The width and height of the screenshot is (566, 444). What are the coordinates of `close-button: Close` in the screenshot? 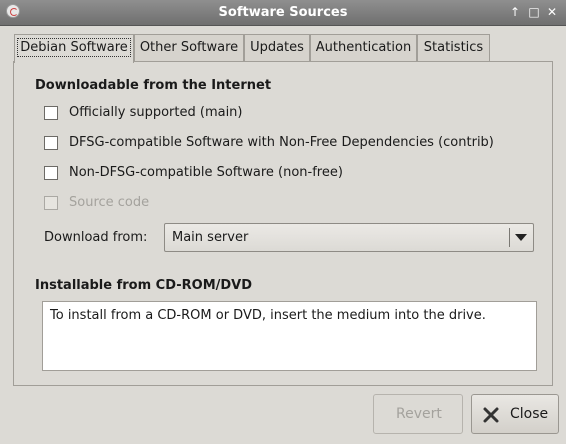 It's located at (515, 414).